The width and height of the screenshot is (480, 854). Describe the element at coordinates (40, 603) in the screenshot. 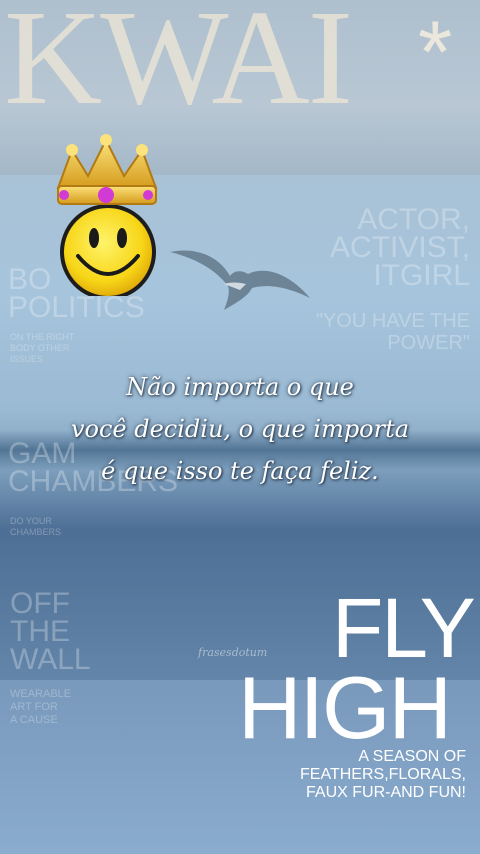

I see `ghost-line: OFF` at that location.